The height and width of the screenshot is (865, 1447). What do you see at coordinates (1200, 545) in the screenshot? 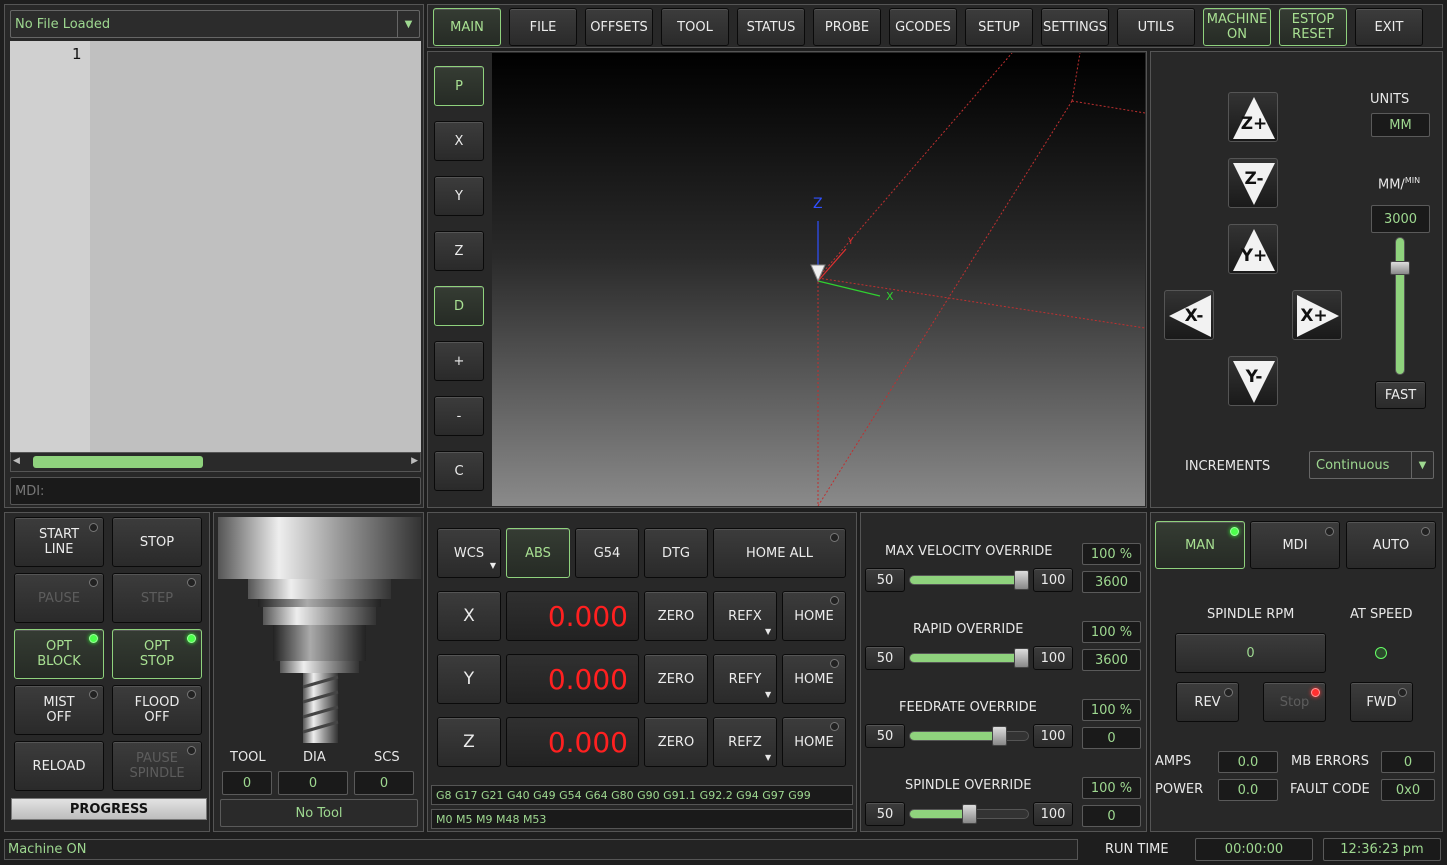
I see `mode-man-button: MAN` at bounding box center [1200, 545].